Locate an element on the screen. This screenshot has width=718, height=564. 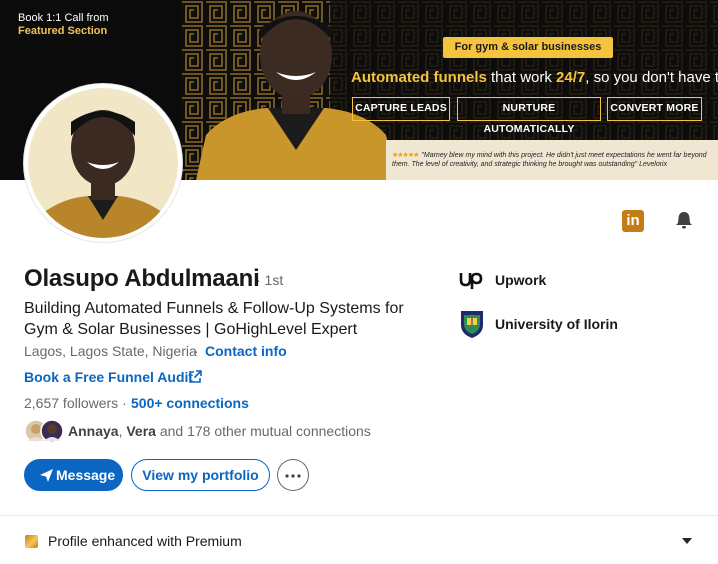
followers-count: 2,657 followers · is located at coordinates (75, 403).